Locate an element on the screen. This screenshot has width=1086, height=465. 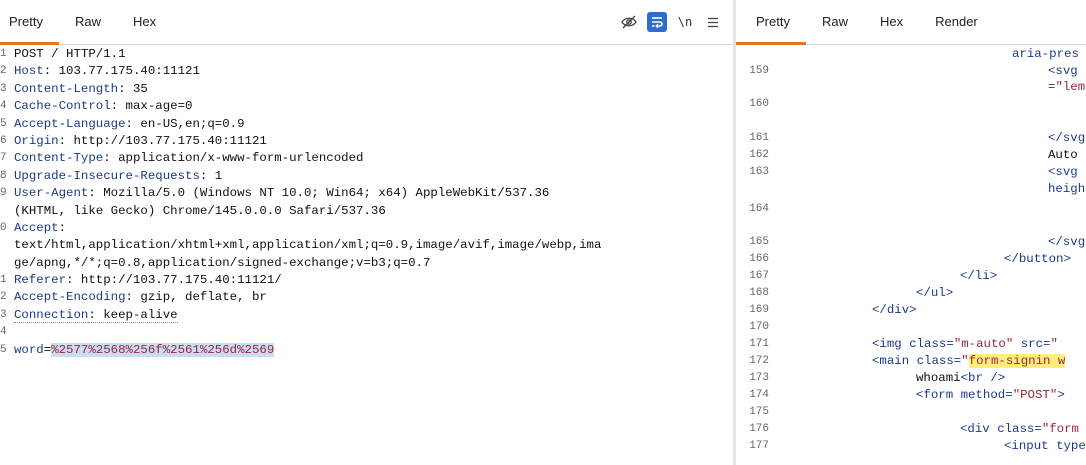
response-line: 176 <div class="form is located at coordinates (911, 429).